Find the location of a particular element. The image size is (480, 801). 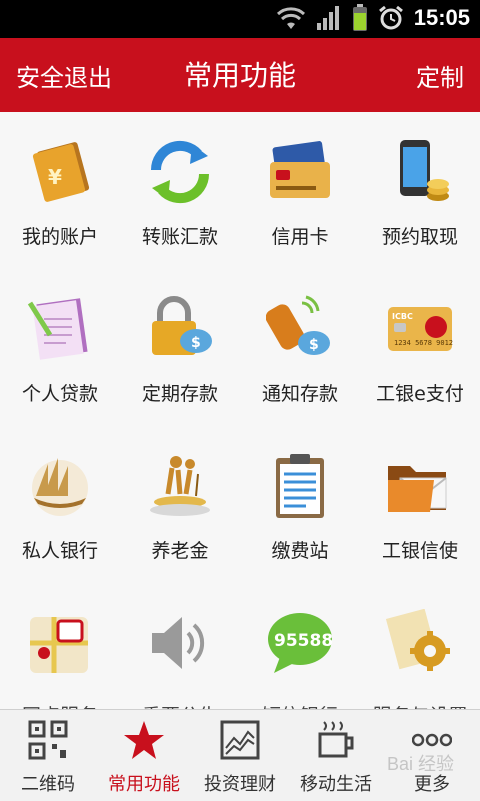

qr-code-icon is located at coordinates (48, 740).